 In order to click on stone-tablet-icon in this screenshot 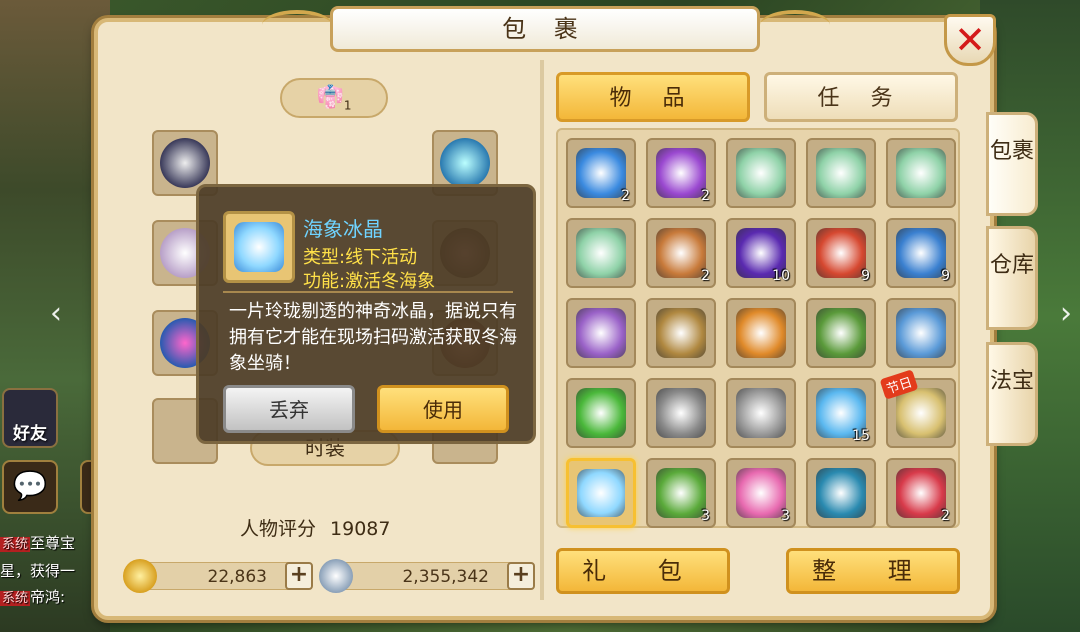, I will do `click(761, 413)`.